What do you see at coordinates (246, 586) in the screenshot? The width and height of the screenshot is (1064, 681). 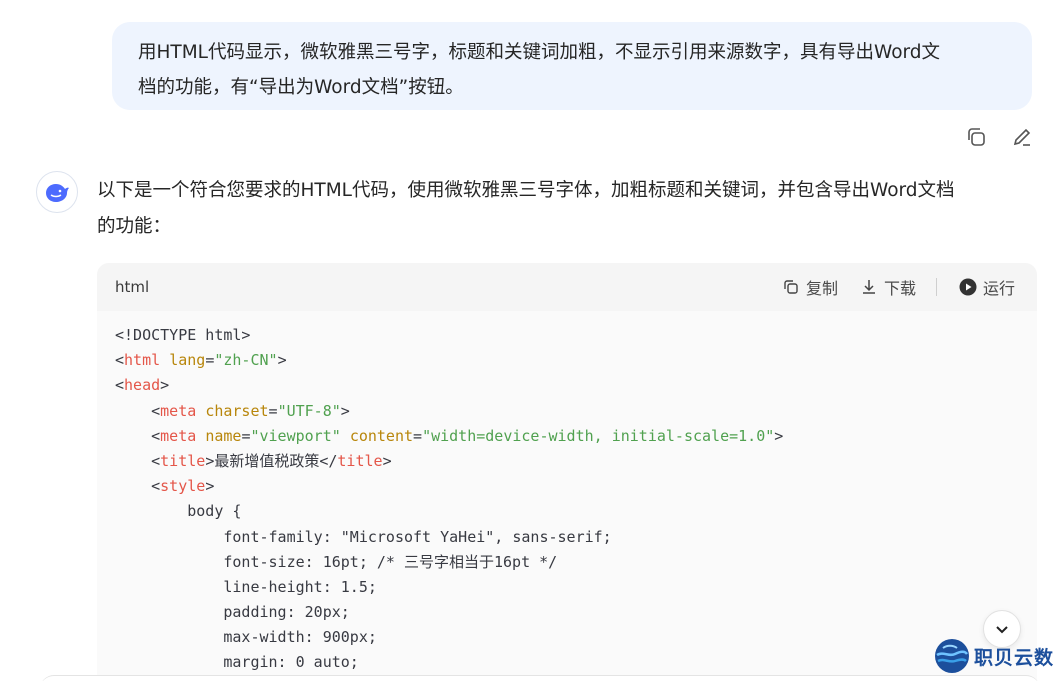 I see `code-token: line-height: 1.5;` at bounding box center [246, 586].